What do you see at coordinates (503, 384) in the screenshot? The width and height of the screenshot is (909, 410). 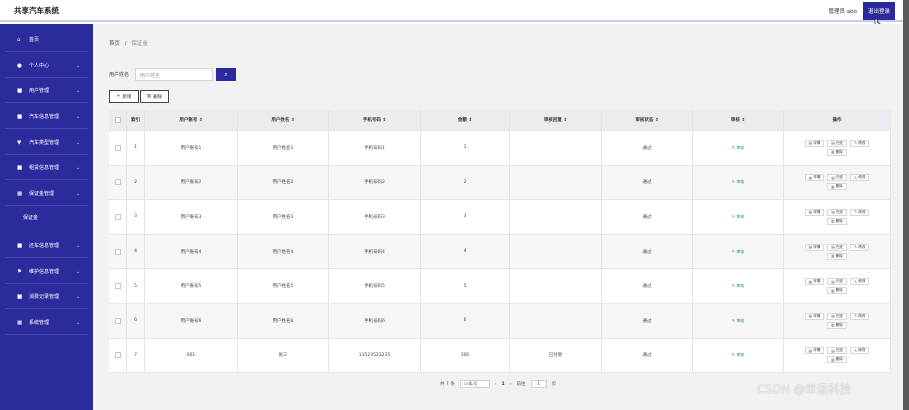 I see `page-number: 1` at bounding box center [503, 384].